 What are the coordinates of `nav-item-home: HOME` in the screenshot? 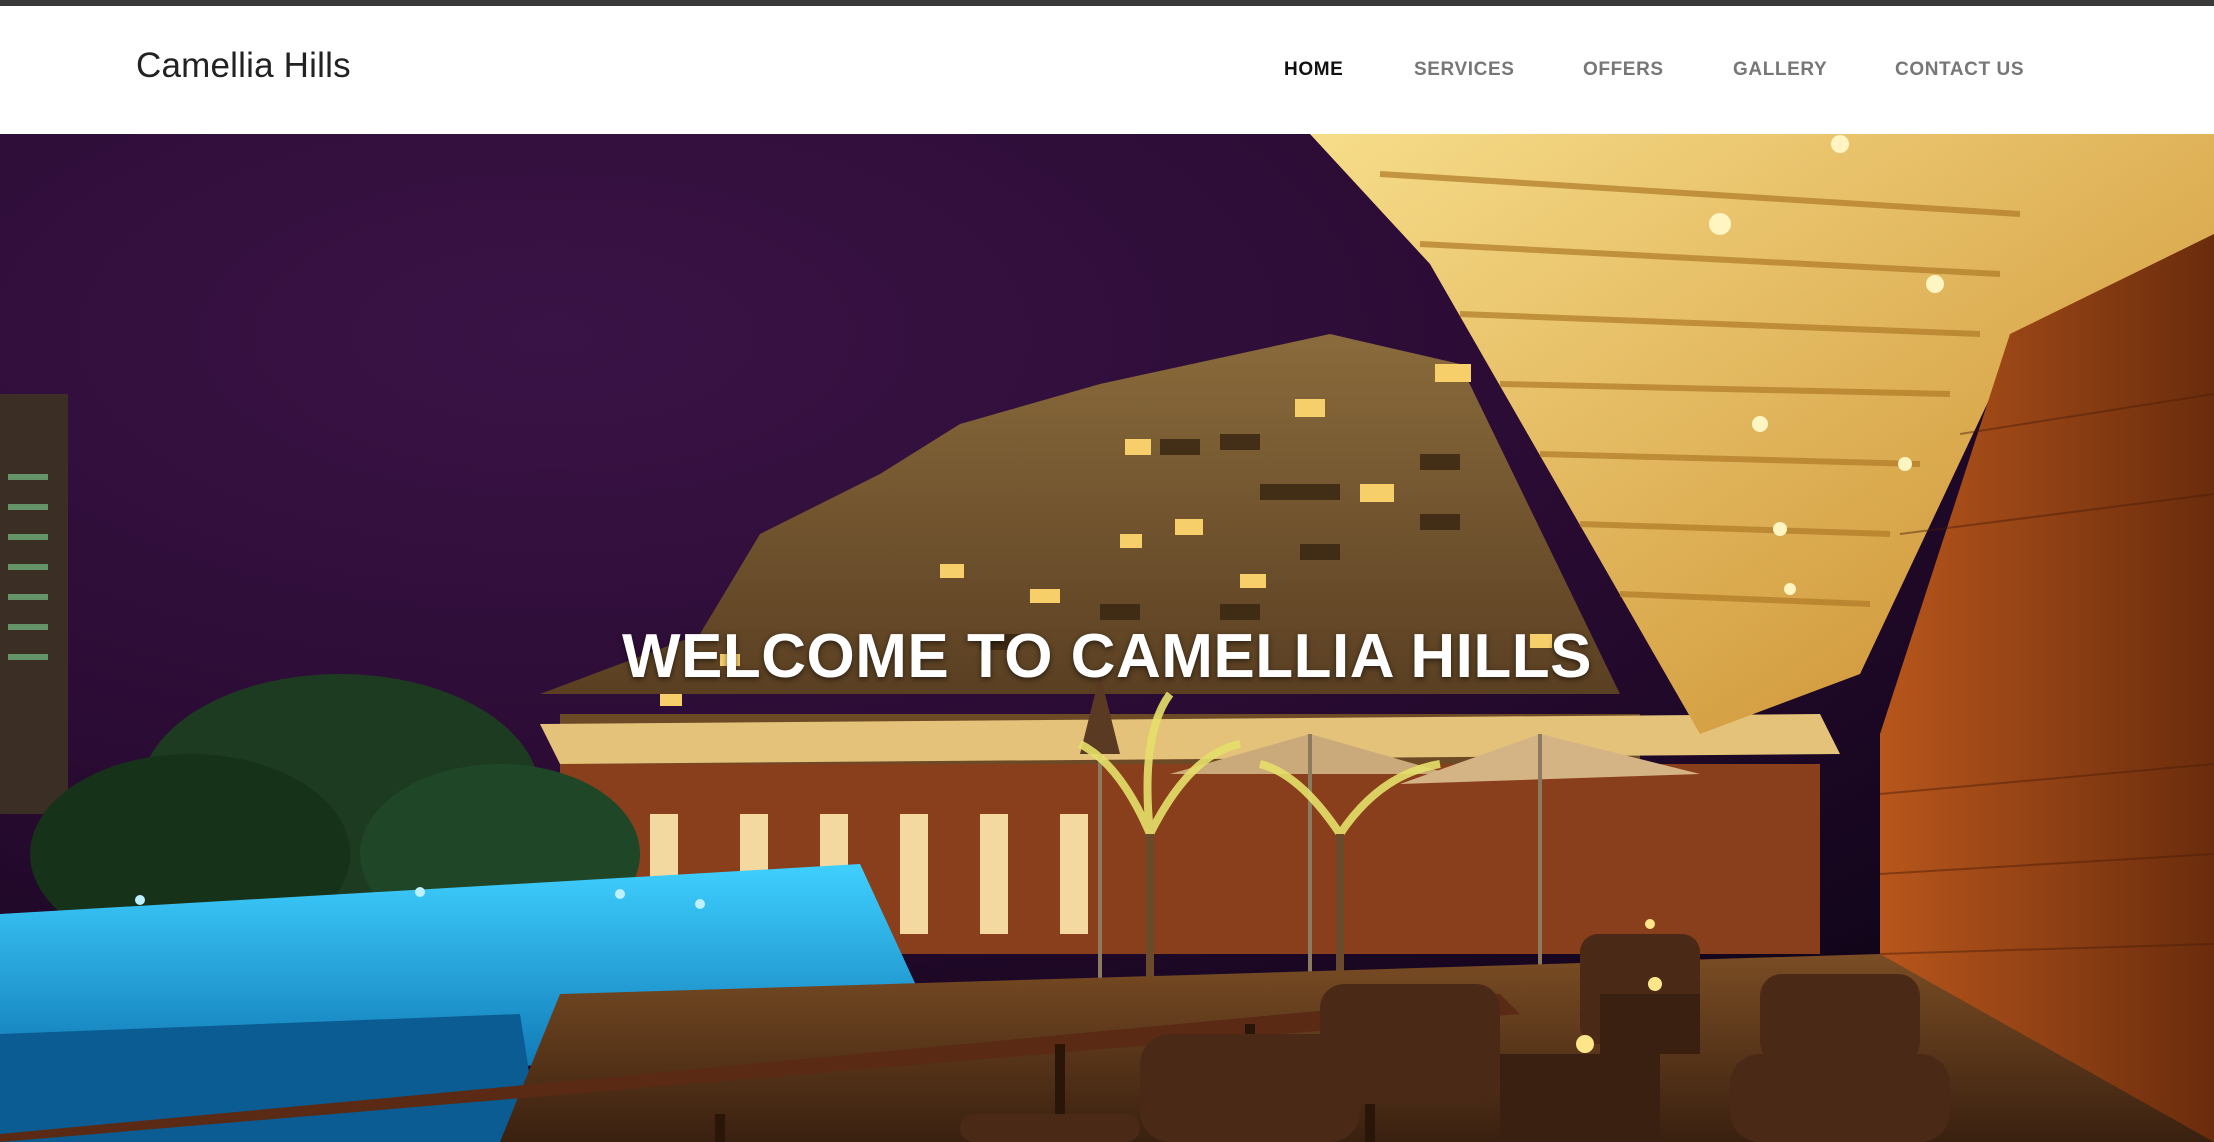 It's located at (1313, 70).